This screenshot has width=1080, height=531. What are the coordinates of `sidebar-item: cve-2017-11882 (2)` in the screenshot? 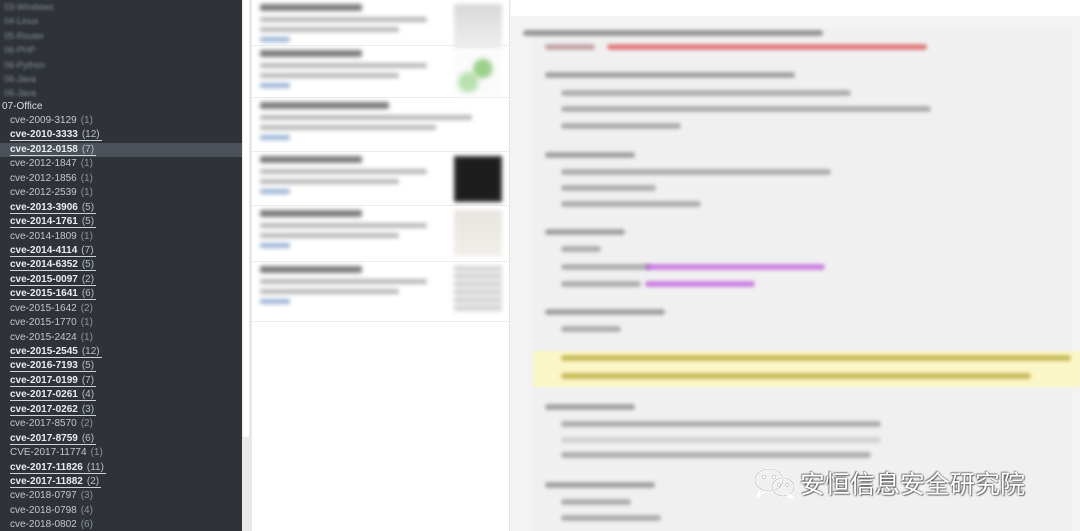 It's located at (121, 482).